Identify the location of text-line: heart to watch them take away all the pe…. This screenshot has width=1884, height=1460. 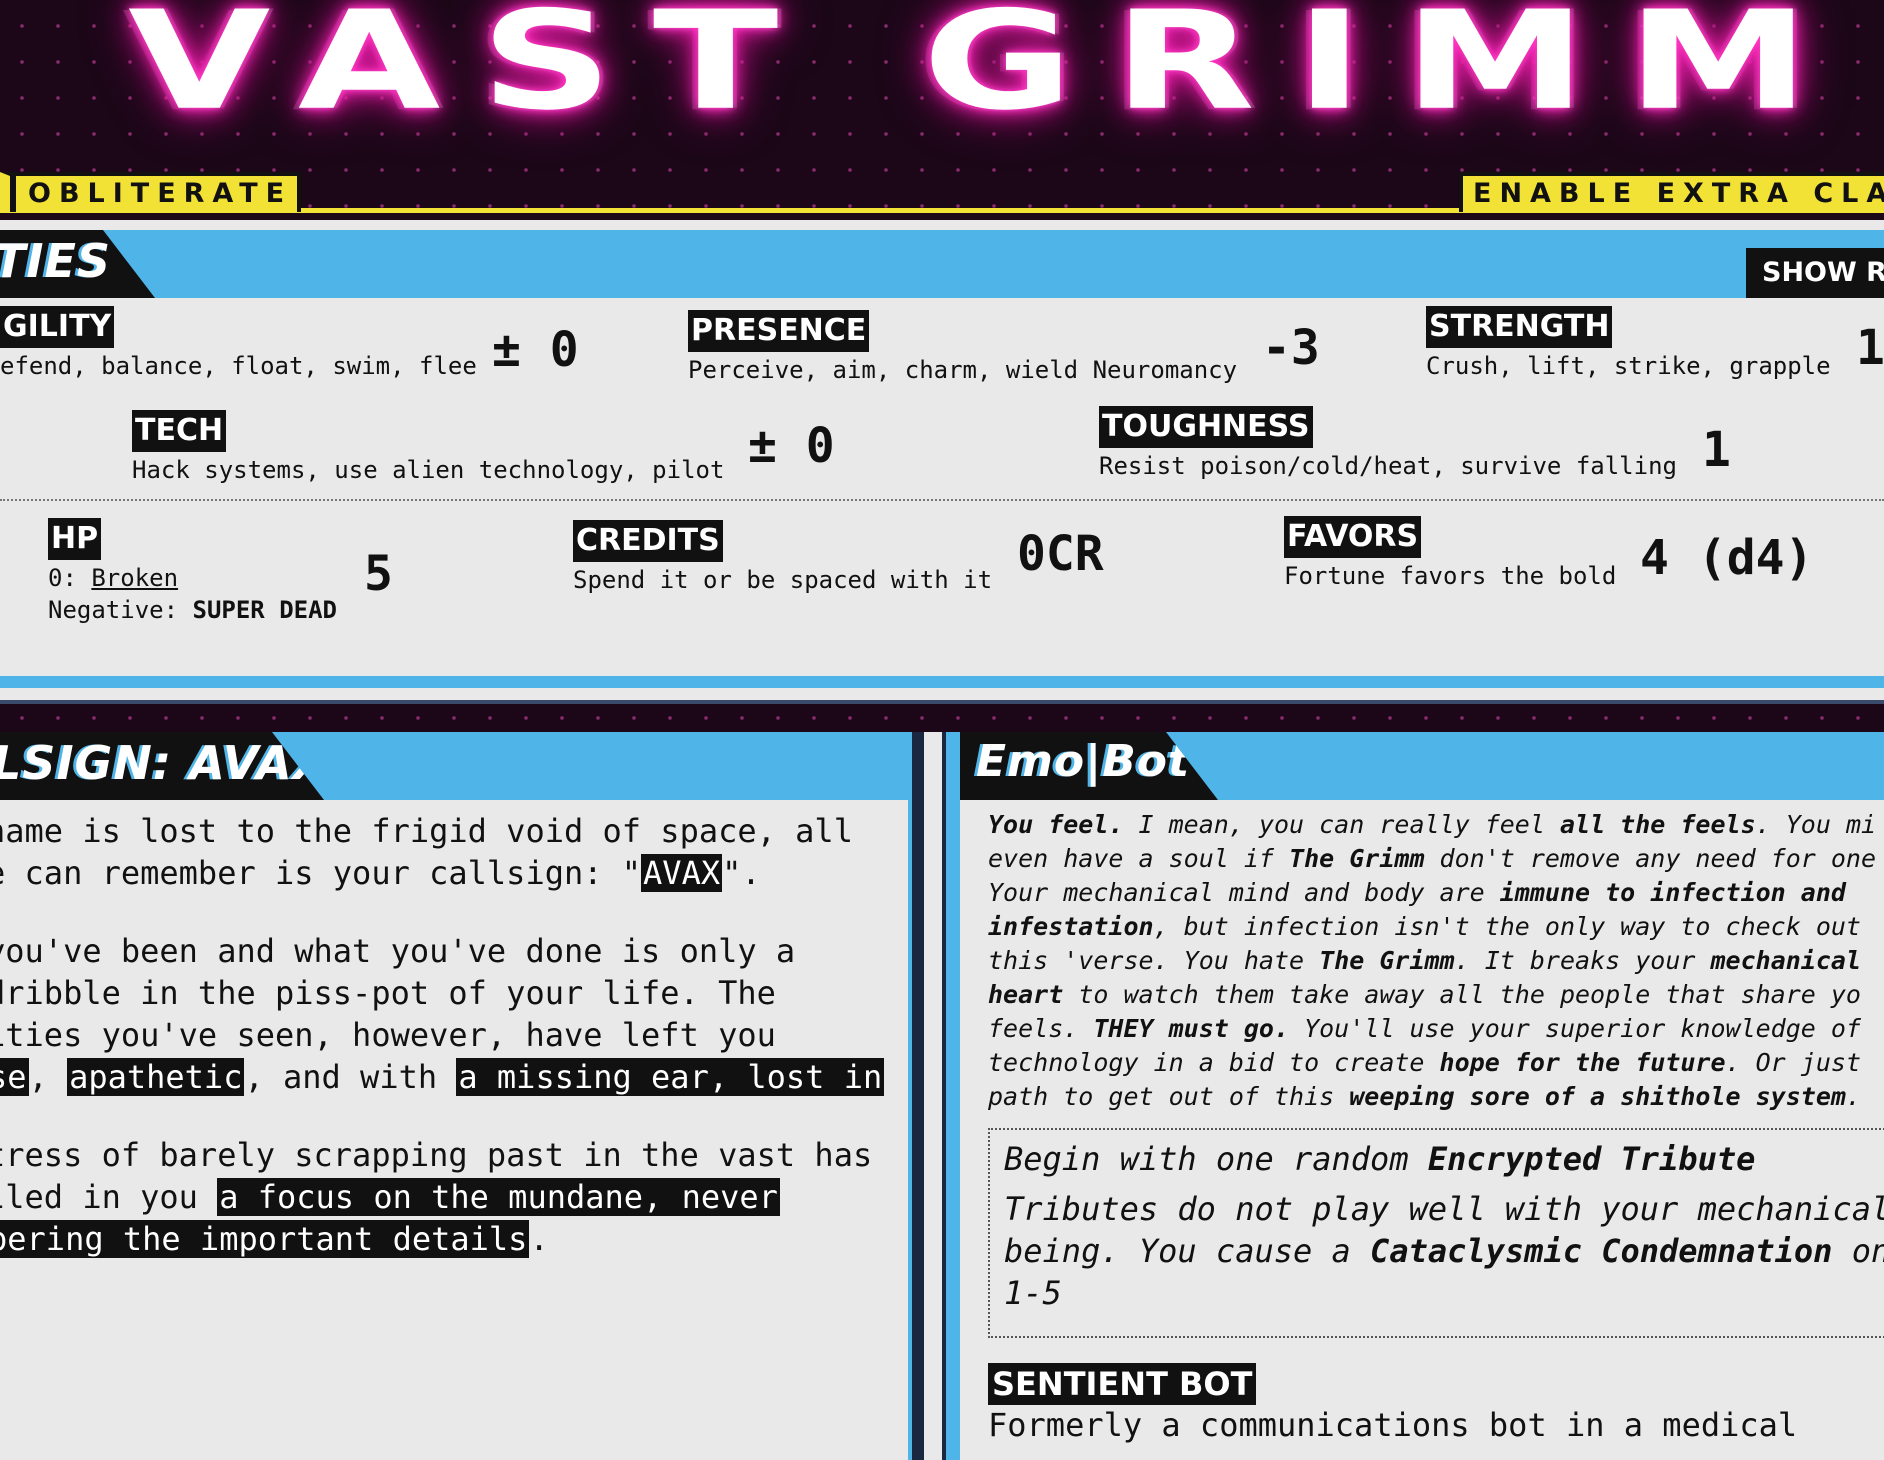
(1436, 995).